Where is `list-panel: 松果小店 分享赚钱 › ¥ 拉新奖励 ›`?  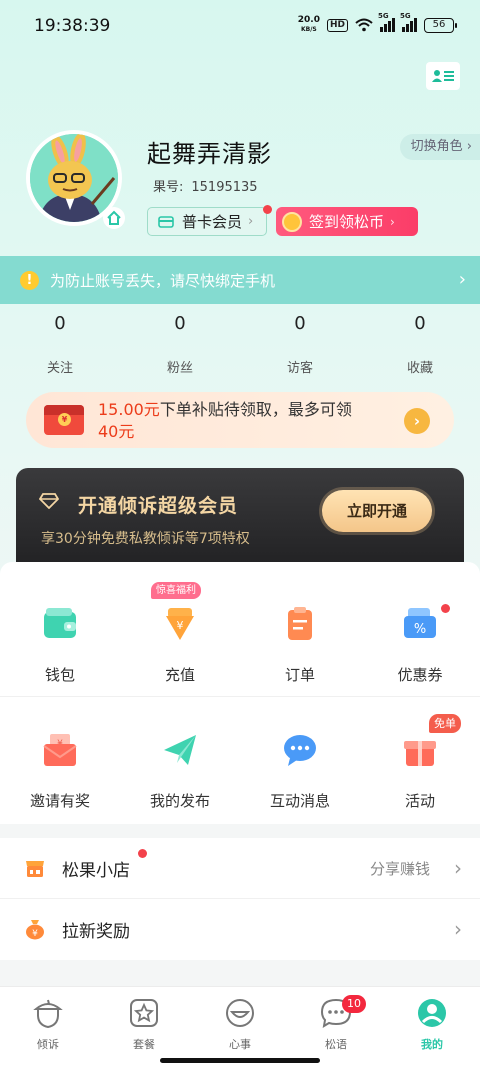 list-panel: 松果小店 分享赚钱 › ¥ 拉新奖励 › is located at coordinates (240, 899).